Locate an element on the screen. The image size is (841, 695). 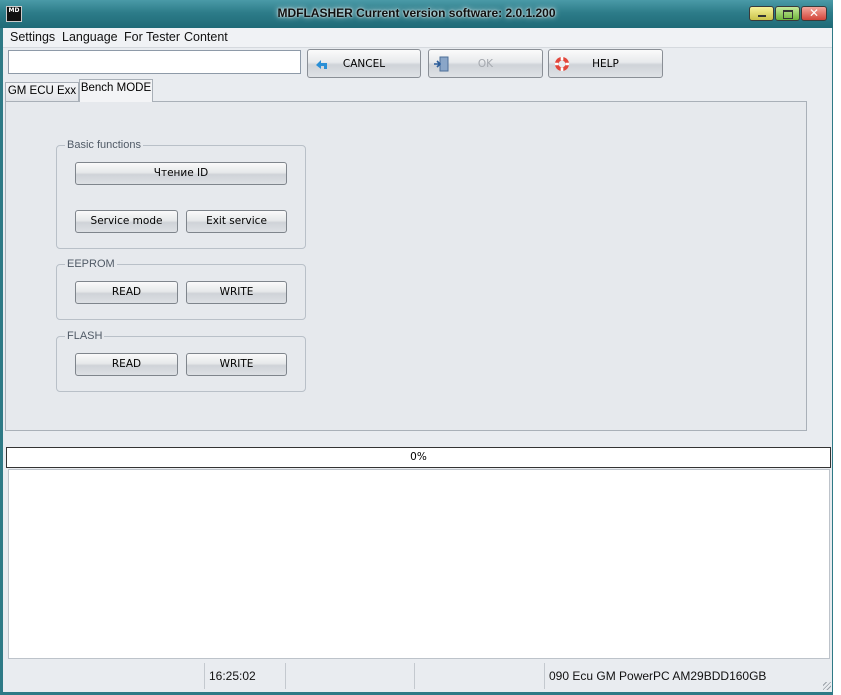
help-button: HELP is located at coordinates (605, 63).